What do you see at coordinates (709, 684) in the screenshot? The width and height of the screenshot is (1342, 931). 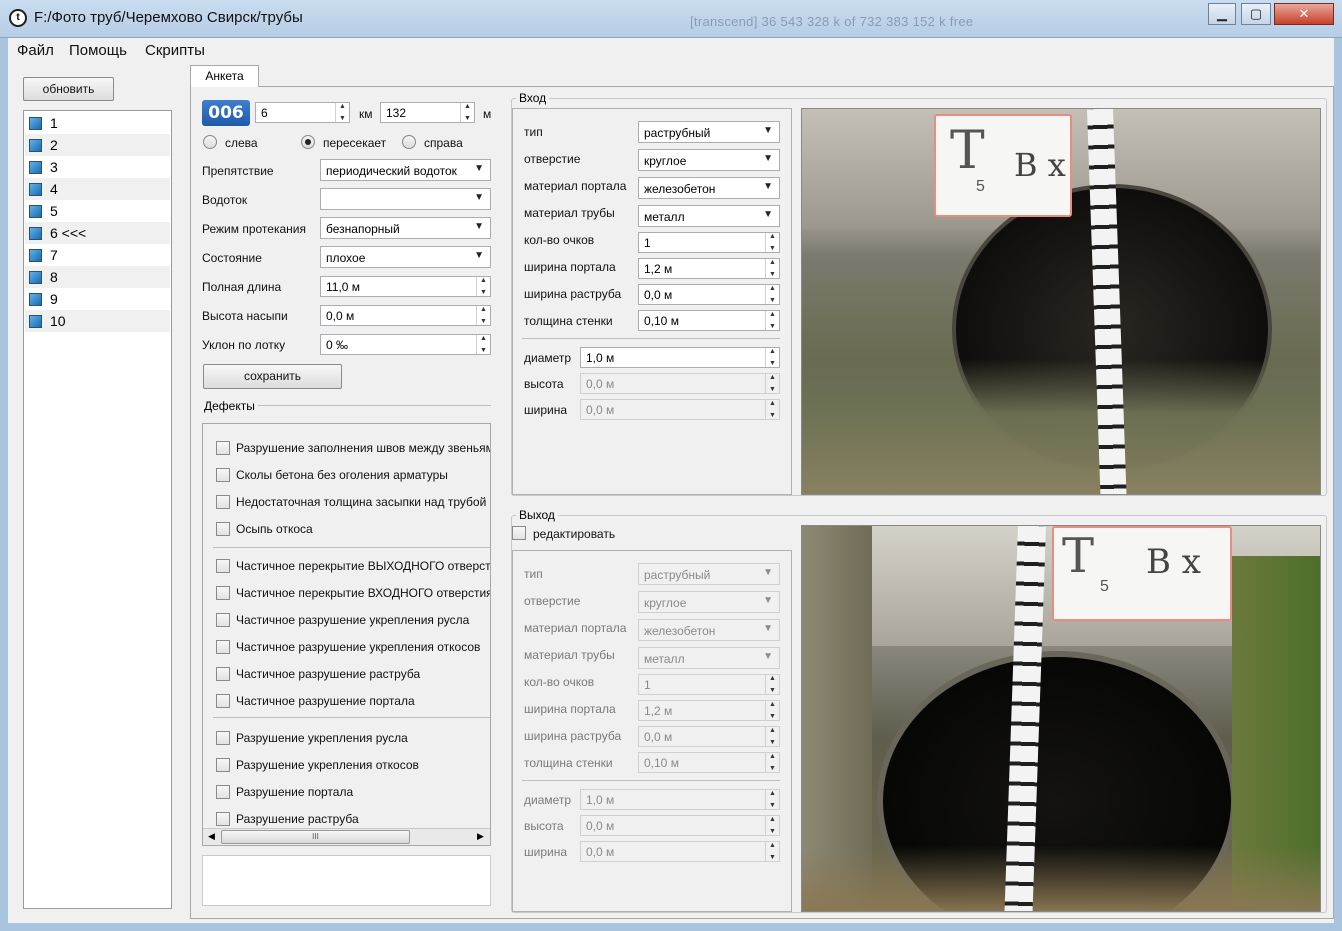 I see `exit-count-spinbox: 1` at bounding box center [709, 684].